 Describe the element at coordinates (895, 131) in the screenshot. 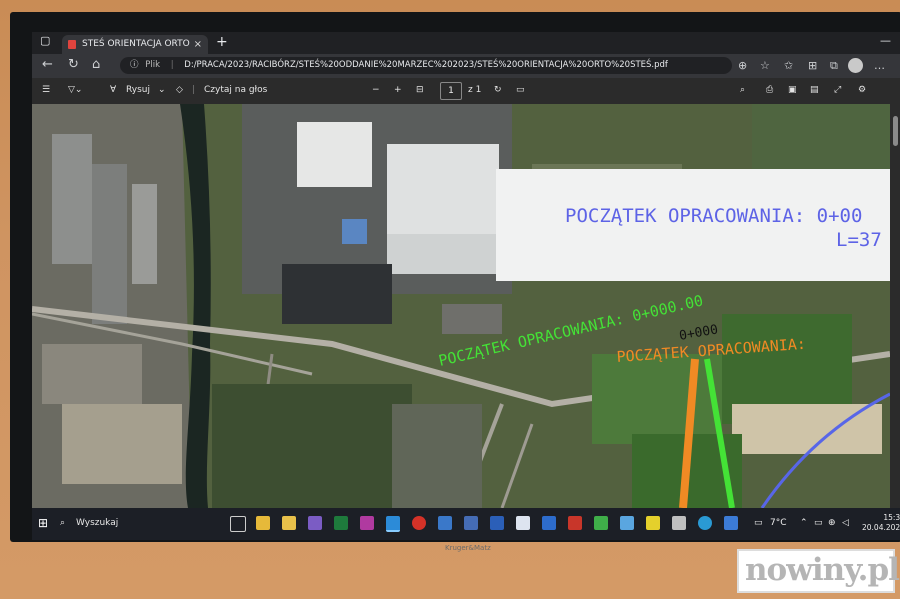

I see `scrollbar-thumb` at that location.